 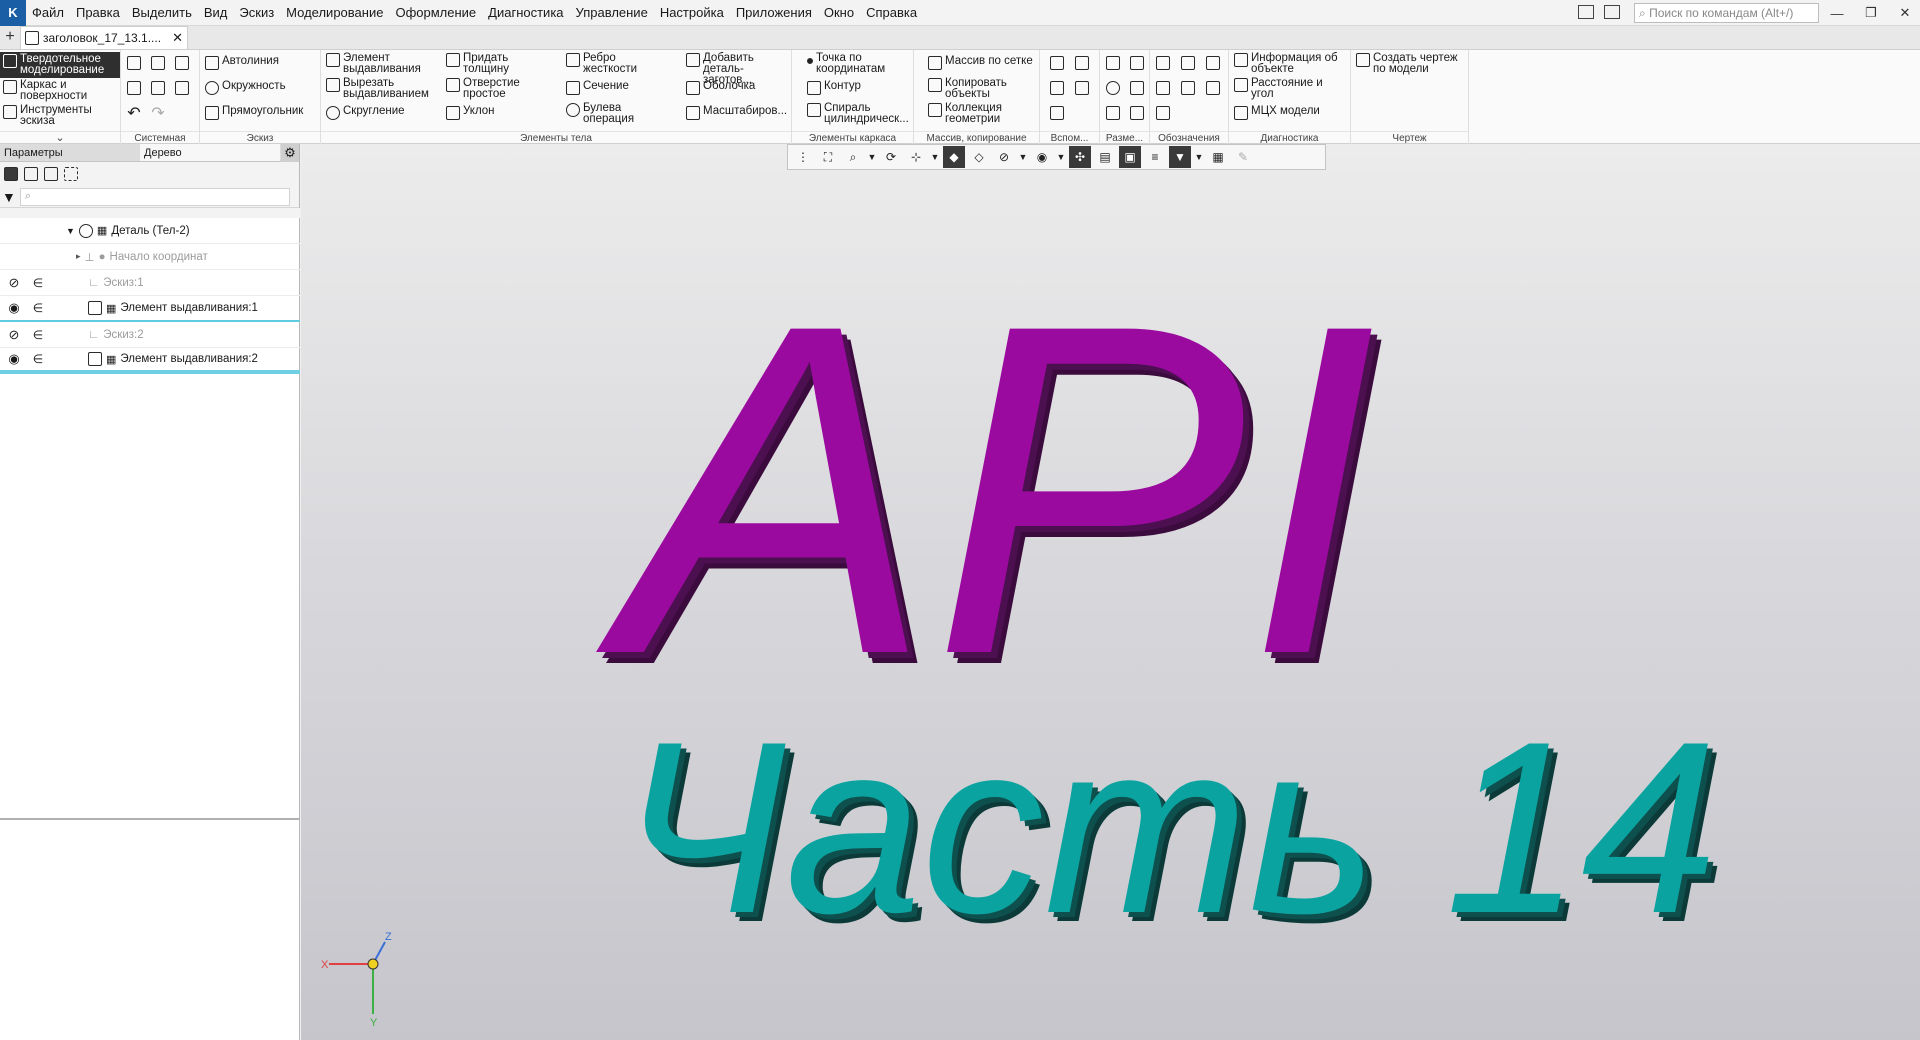 What do you see at coordinates (1130, 157) in the screenshot?
I see `select-mode-icon: ▣` at bounding box center [1130, 157].